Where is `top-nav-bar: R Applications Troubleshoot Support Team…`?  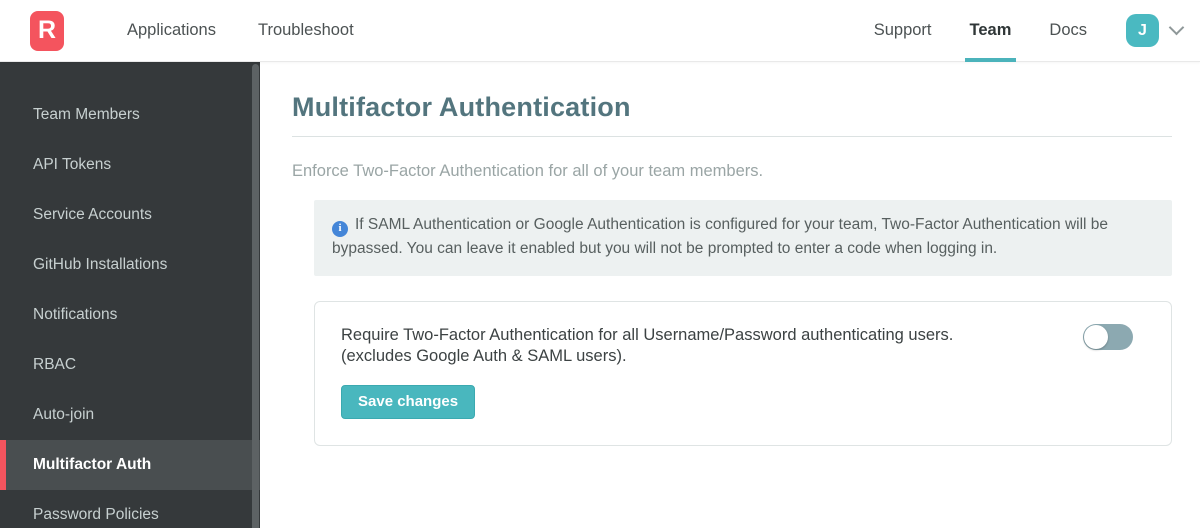
top-nav-bar: R Applications Troubleshoot Support Team… is located at coordinates (600, 31).